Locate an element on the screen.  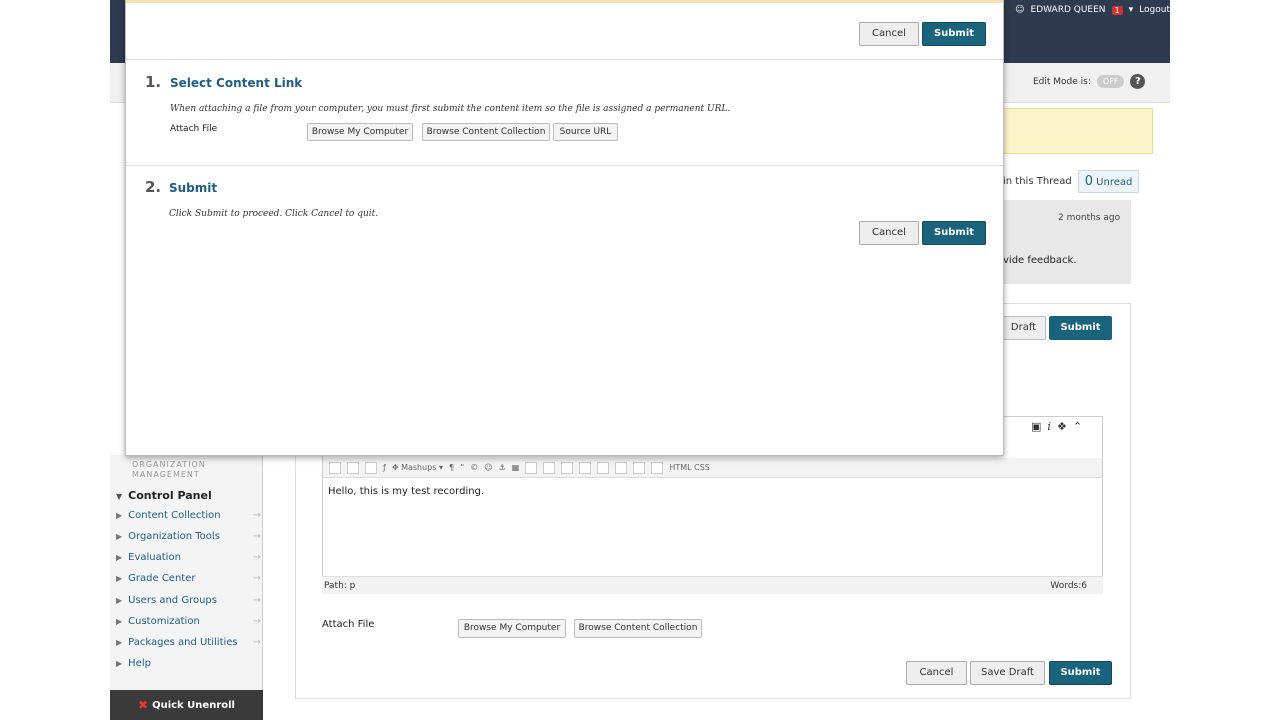
notification-badge: 1 is located at coordinates (1117, 10).